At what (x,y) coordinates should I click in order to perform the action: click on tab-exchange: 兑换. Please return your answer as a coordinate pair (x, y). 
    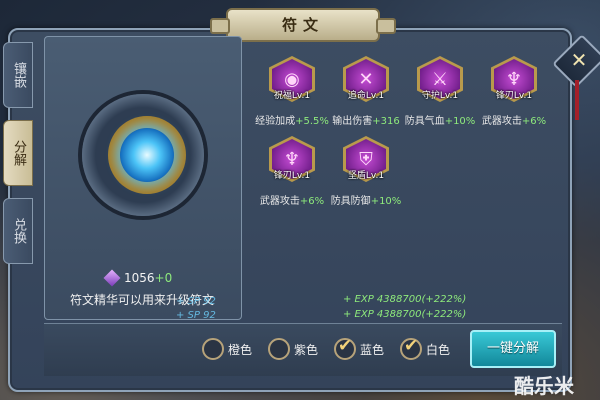
    Looking at the image, I should click on (18, 231).